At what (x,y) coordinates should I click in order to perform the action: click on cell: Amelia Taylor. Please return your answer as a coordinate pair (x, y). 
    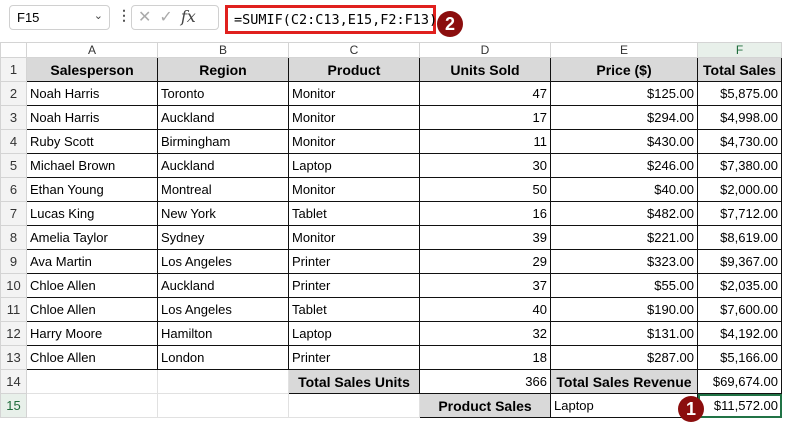
    Looking at the image, I should click on (92, 237).